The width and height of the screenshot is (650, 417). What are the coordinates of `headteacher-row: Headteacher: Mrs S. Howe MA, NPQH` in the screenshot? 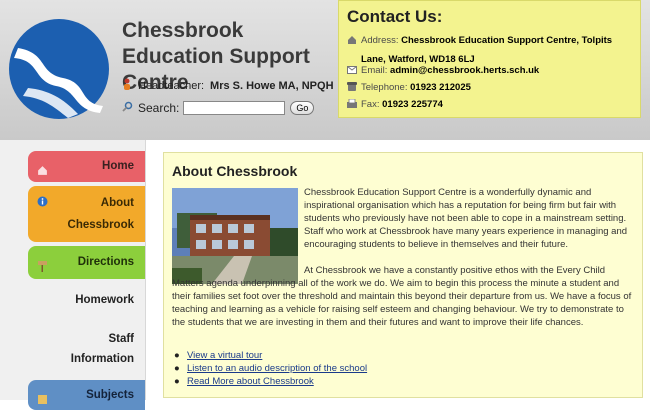 It's located at (228, 85).